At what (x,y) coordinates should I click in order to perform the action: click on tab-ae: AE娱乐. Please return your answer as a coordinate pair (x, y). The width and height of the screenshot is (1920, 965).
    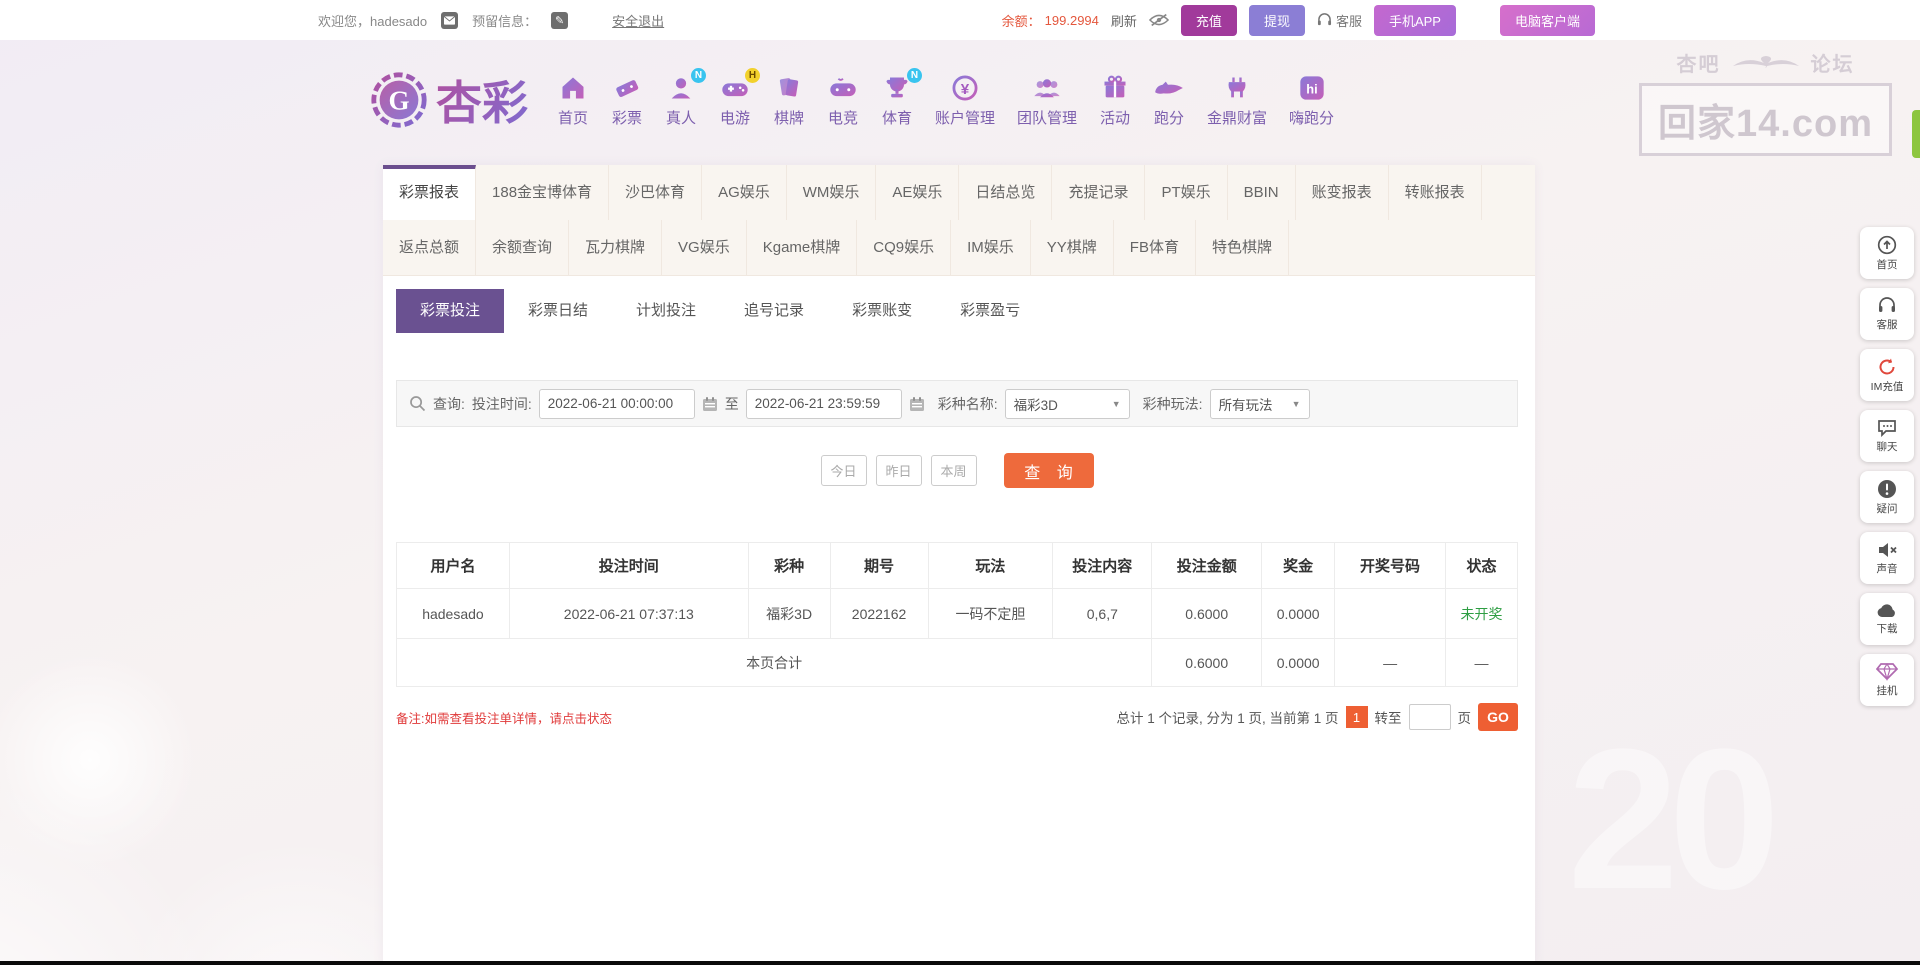
    Looking at the image, I should click on (918, 192).